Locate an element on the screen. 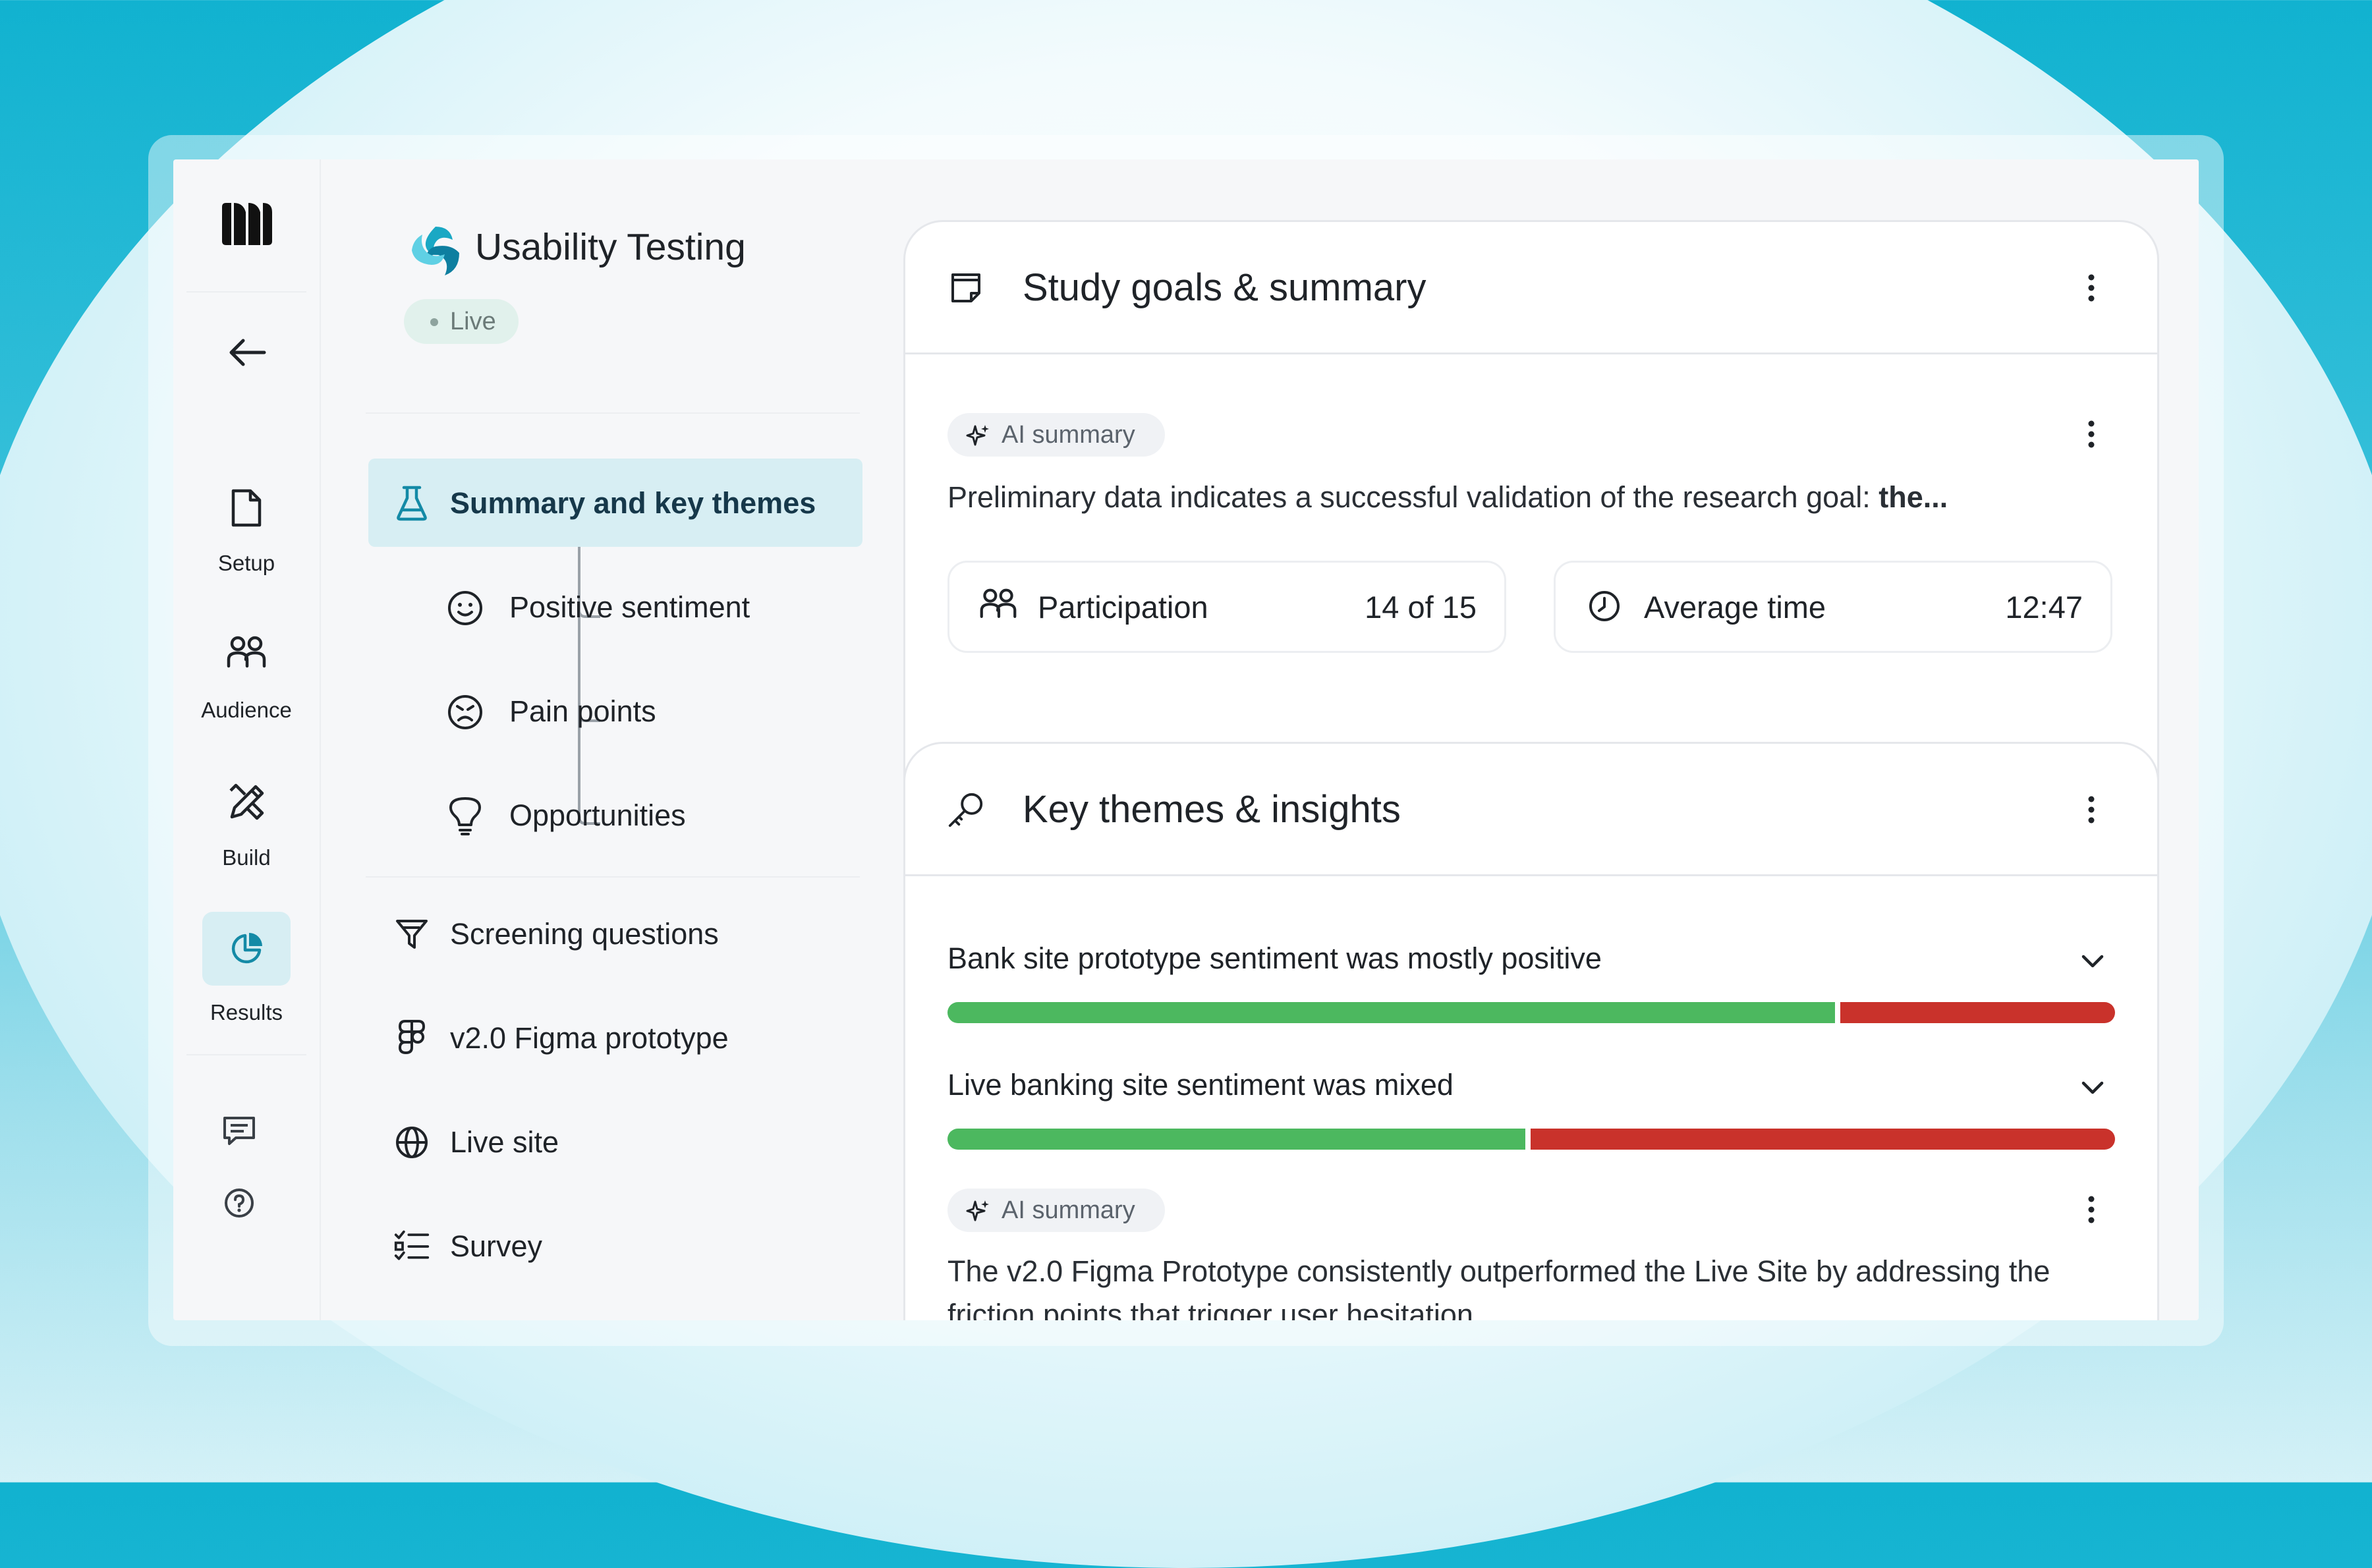 The width and height of the screenshot is (2372, 1568). nav-subitem-positive-sentiment: Positive sentiment is located at coordinates (642, 607).